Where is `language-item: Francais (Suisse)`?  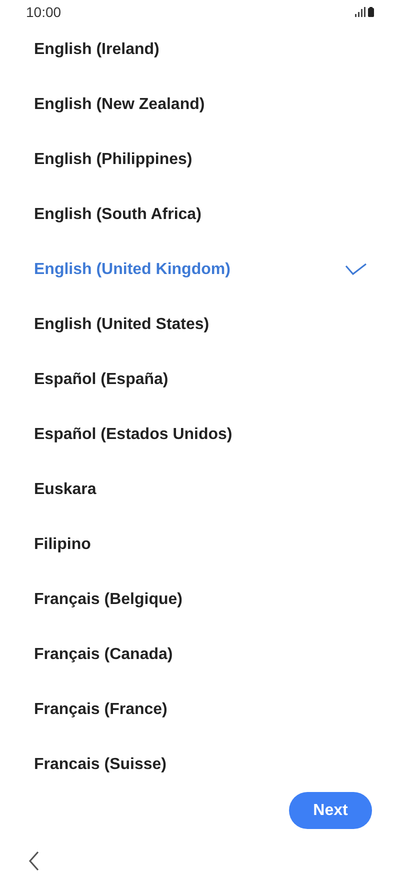
language-item: Francais (Suisse) is located at coordinates (200, 756).